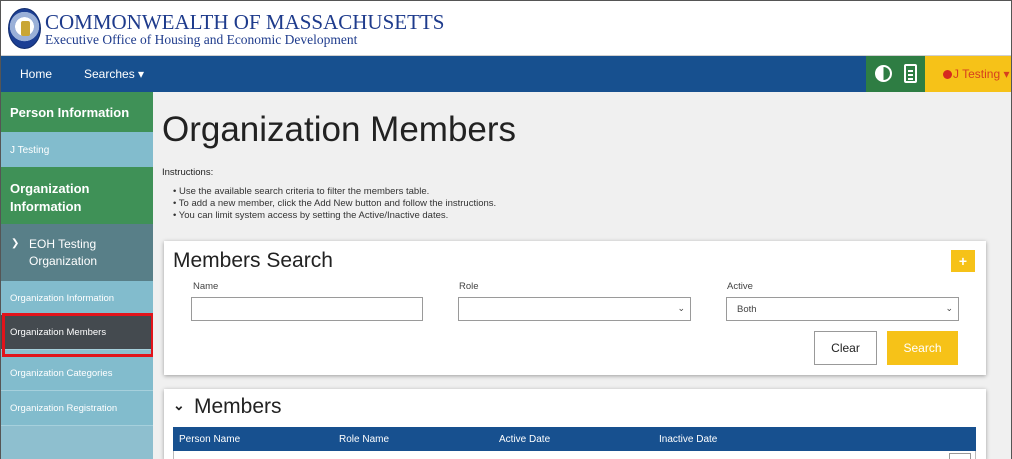 This screenshot has height=459, width=1012. I want to click on top-navbar: Home Searches ▾ J Testing ▾, so click(506, 74).